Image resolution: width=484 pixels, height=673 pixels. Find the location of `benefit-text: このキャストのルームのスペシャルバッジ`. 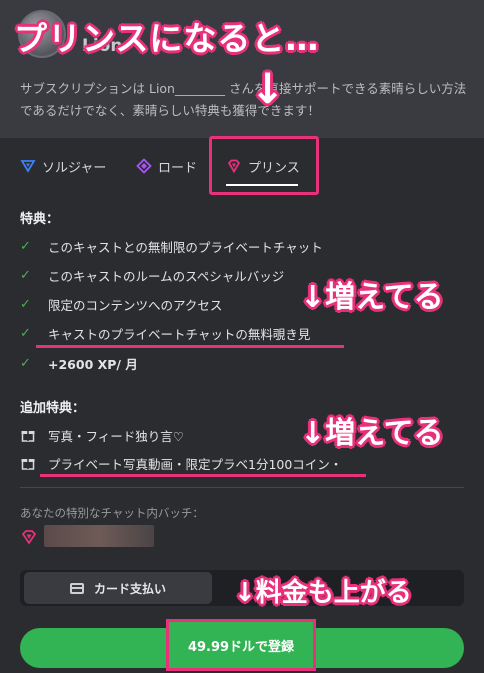

benefit-text: このキャストのルームのスペシャルバッジ is located at coordinates (166, 276).